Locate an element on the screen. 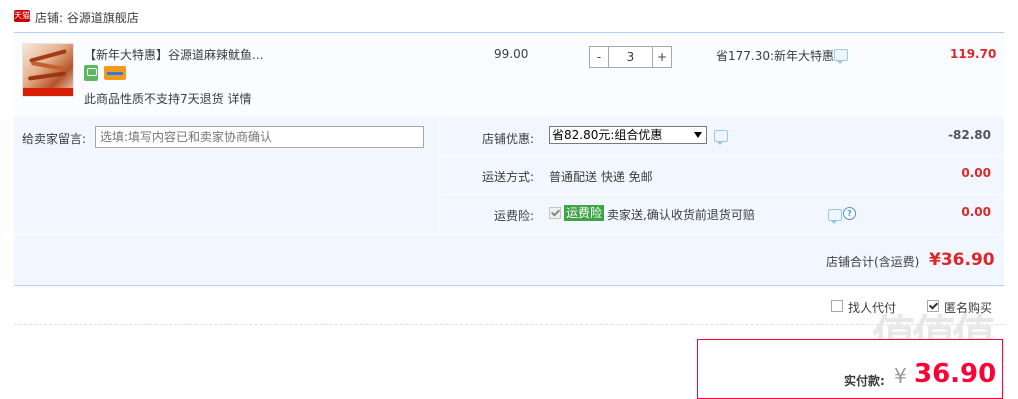 The height and width of the screenshot is (399, 1018). unit-price: 99.00 is located at coordinates (511, 54).